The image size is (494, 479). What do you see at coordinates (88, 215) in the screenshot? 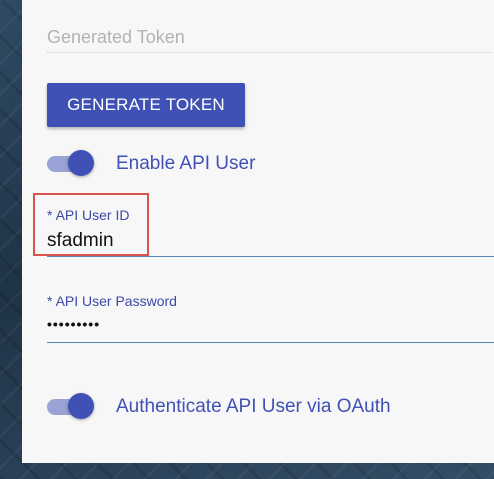
I see `api-user-id-label: * API User ID` at bounding box center [88, 215].